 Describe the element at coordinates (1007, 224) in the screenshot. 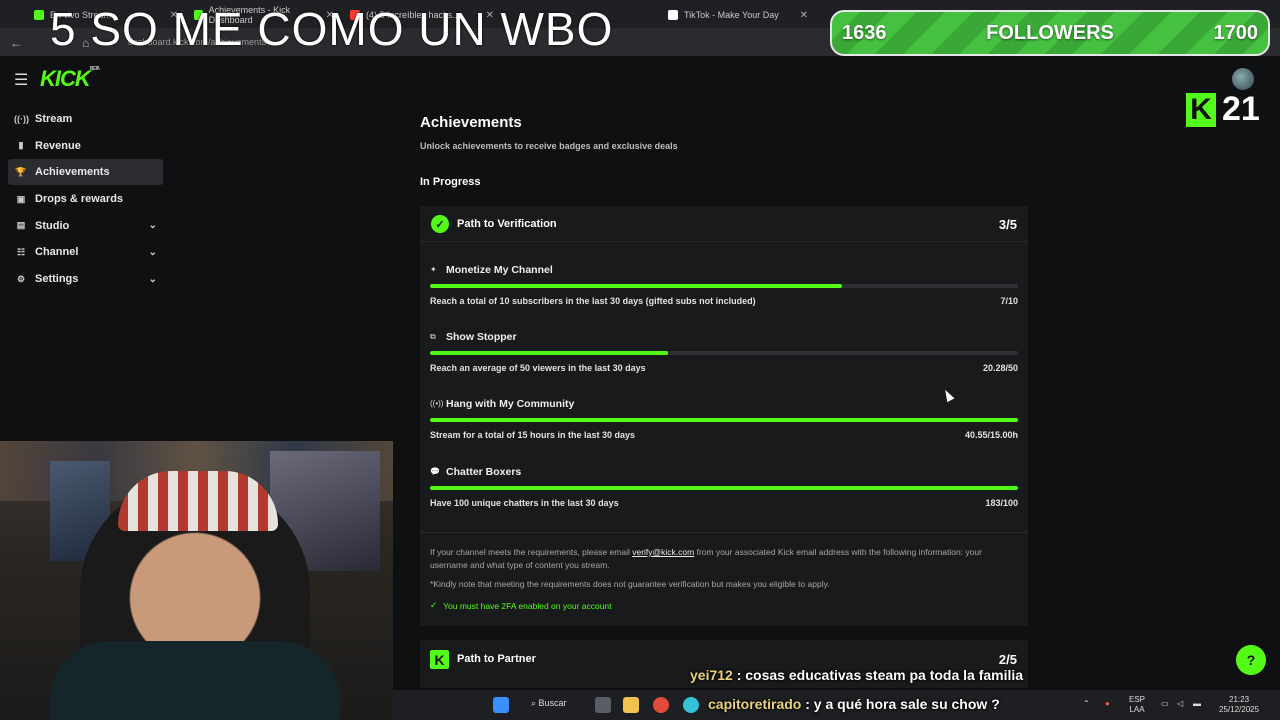

I see `card-count: 3/5` at that location.